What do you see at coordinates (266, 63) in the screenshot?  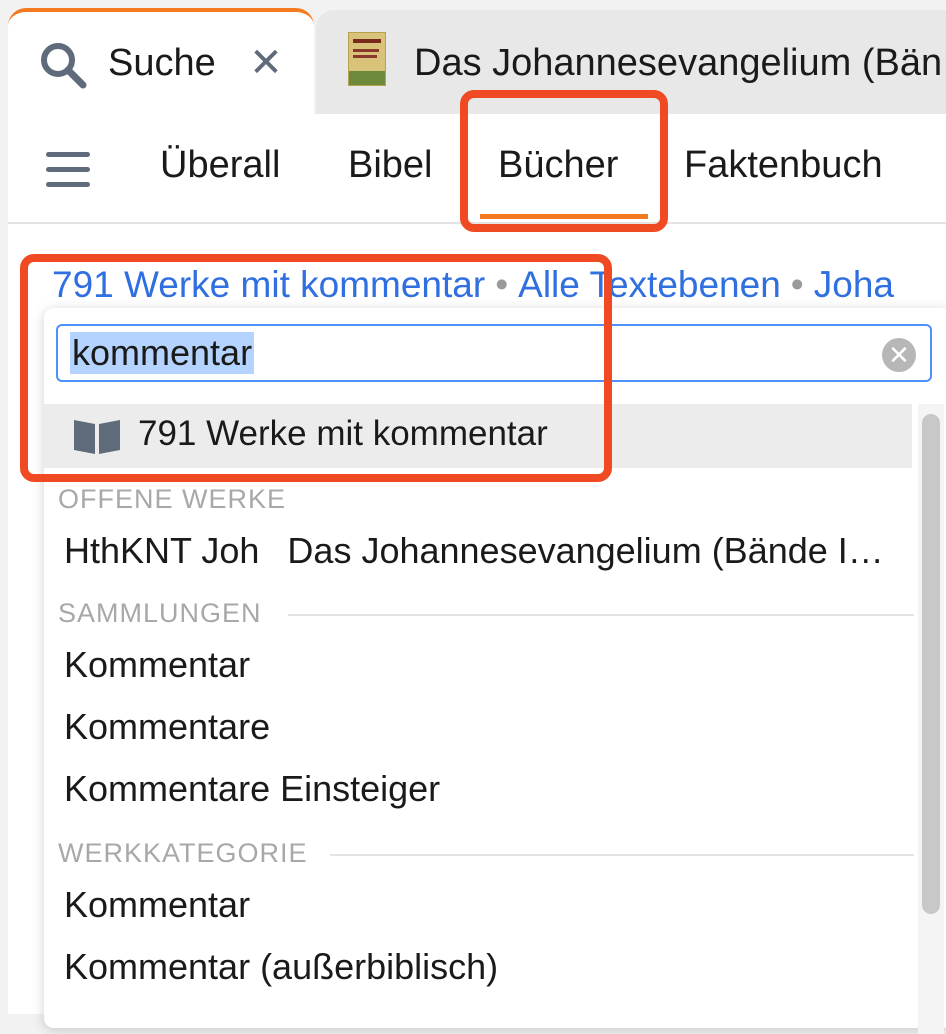 I see `close-tab-icon: ✕` at bounding box center [266, 63].